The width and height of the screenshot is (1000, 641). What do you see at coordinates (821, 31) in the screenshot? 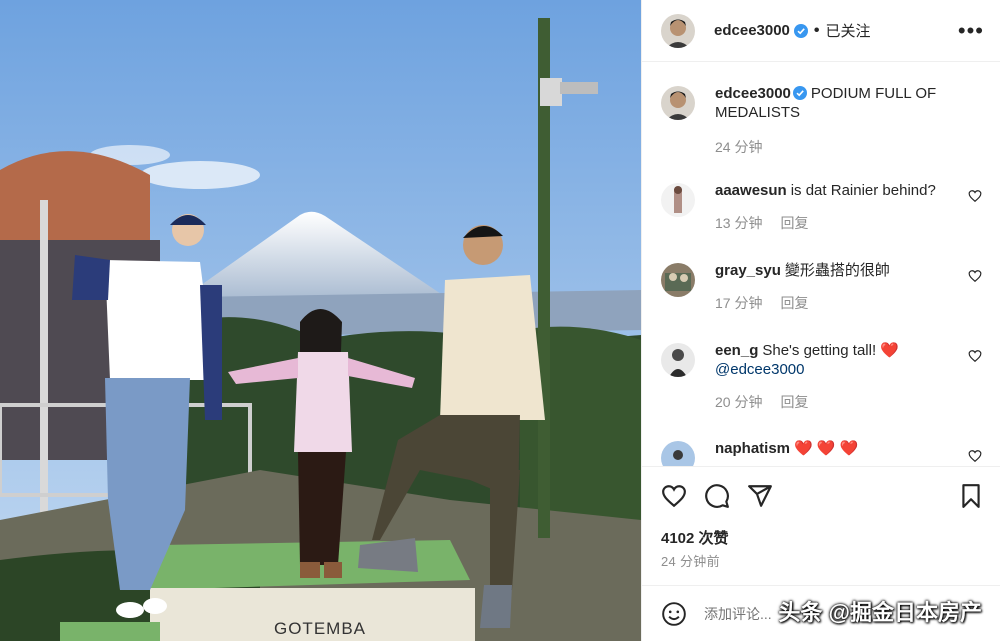
I see `post-header: edcee3000 • 已关注 •••` at bounding box center [821, 31].